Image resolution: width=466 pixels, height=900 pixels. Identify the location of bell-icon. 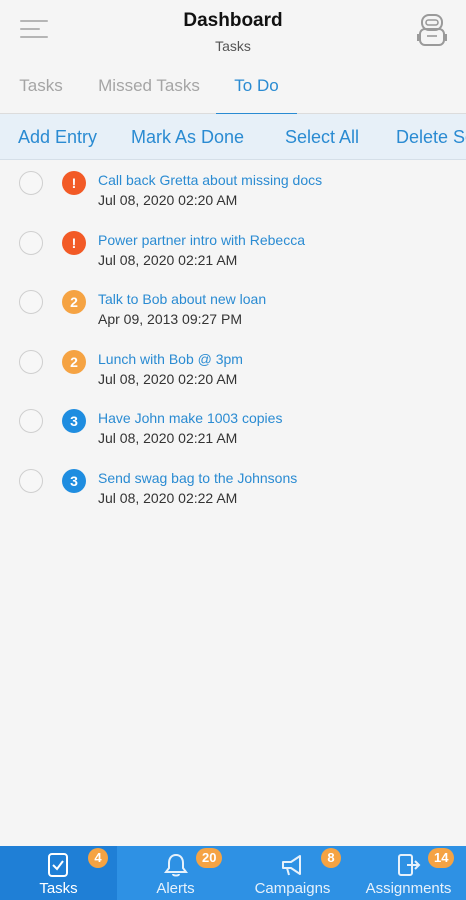
(176, 865).